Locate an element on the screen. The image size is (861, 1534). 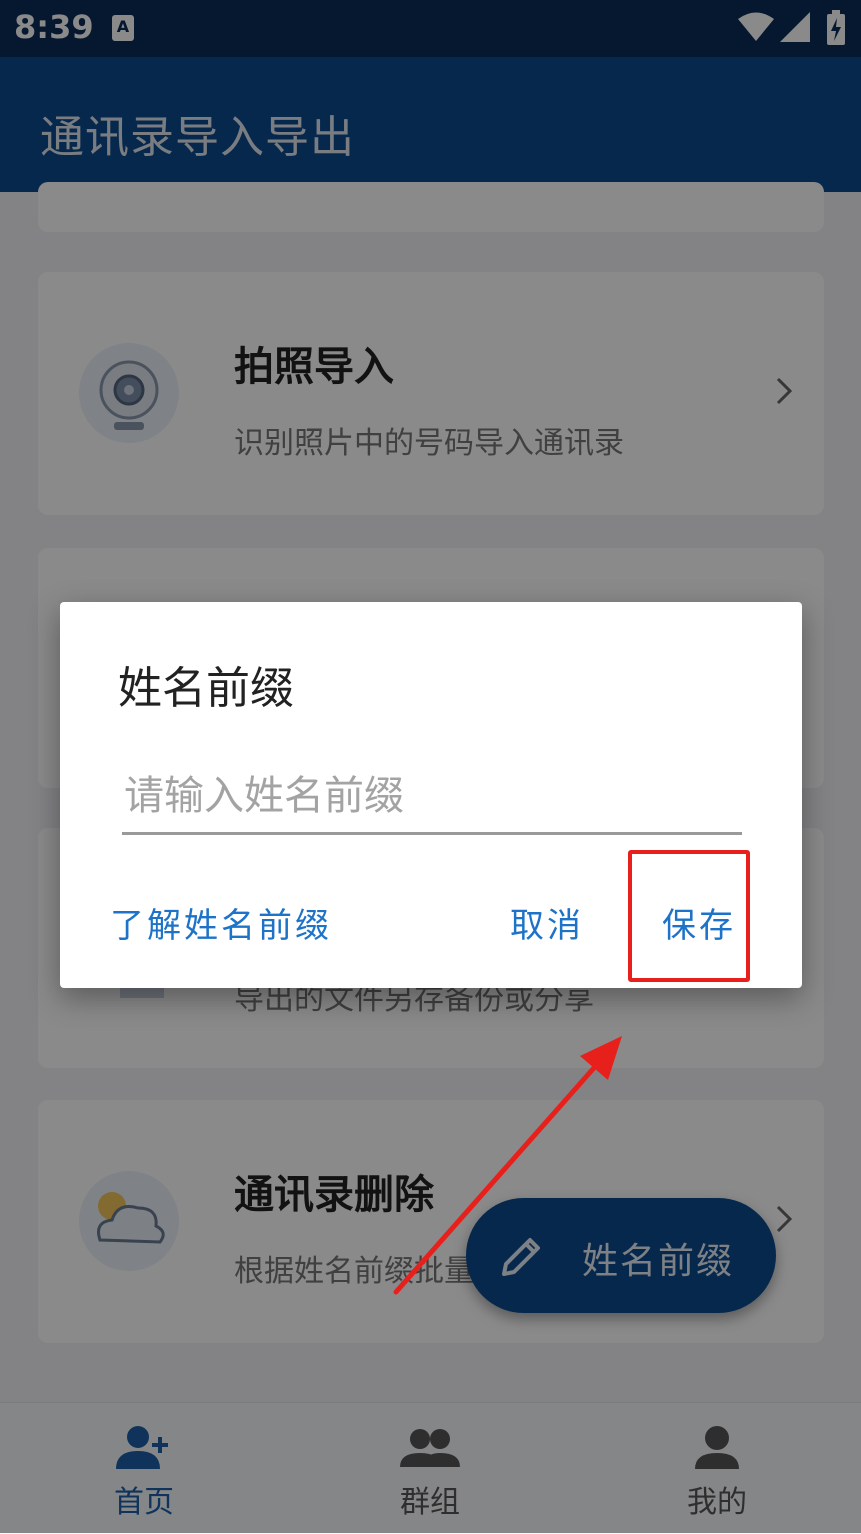
highlight-box is located at coordinates (689, 916).